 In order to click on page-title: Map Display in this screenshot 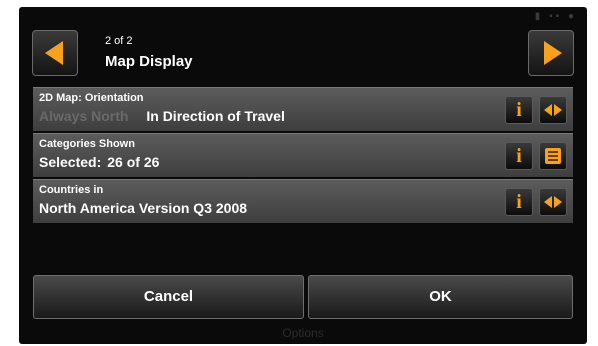, I will do `click(149, 61)`.